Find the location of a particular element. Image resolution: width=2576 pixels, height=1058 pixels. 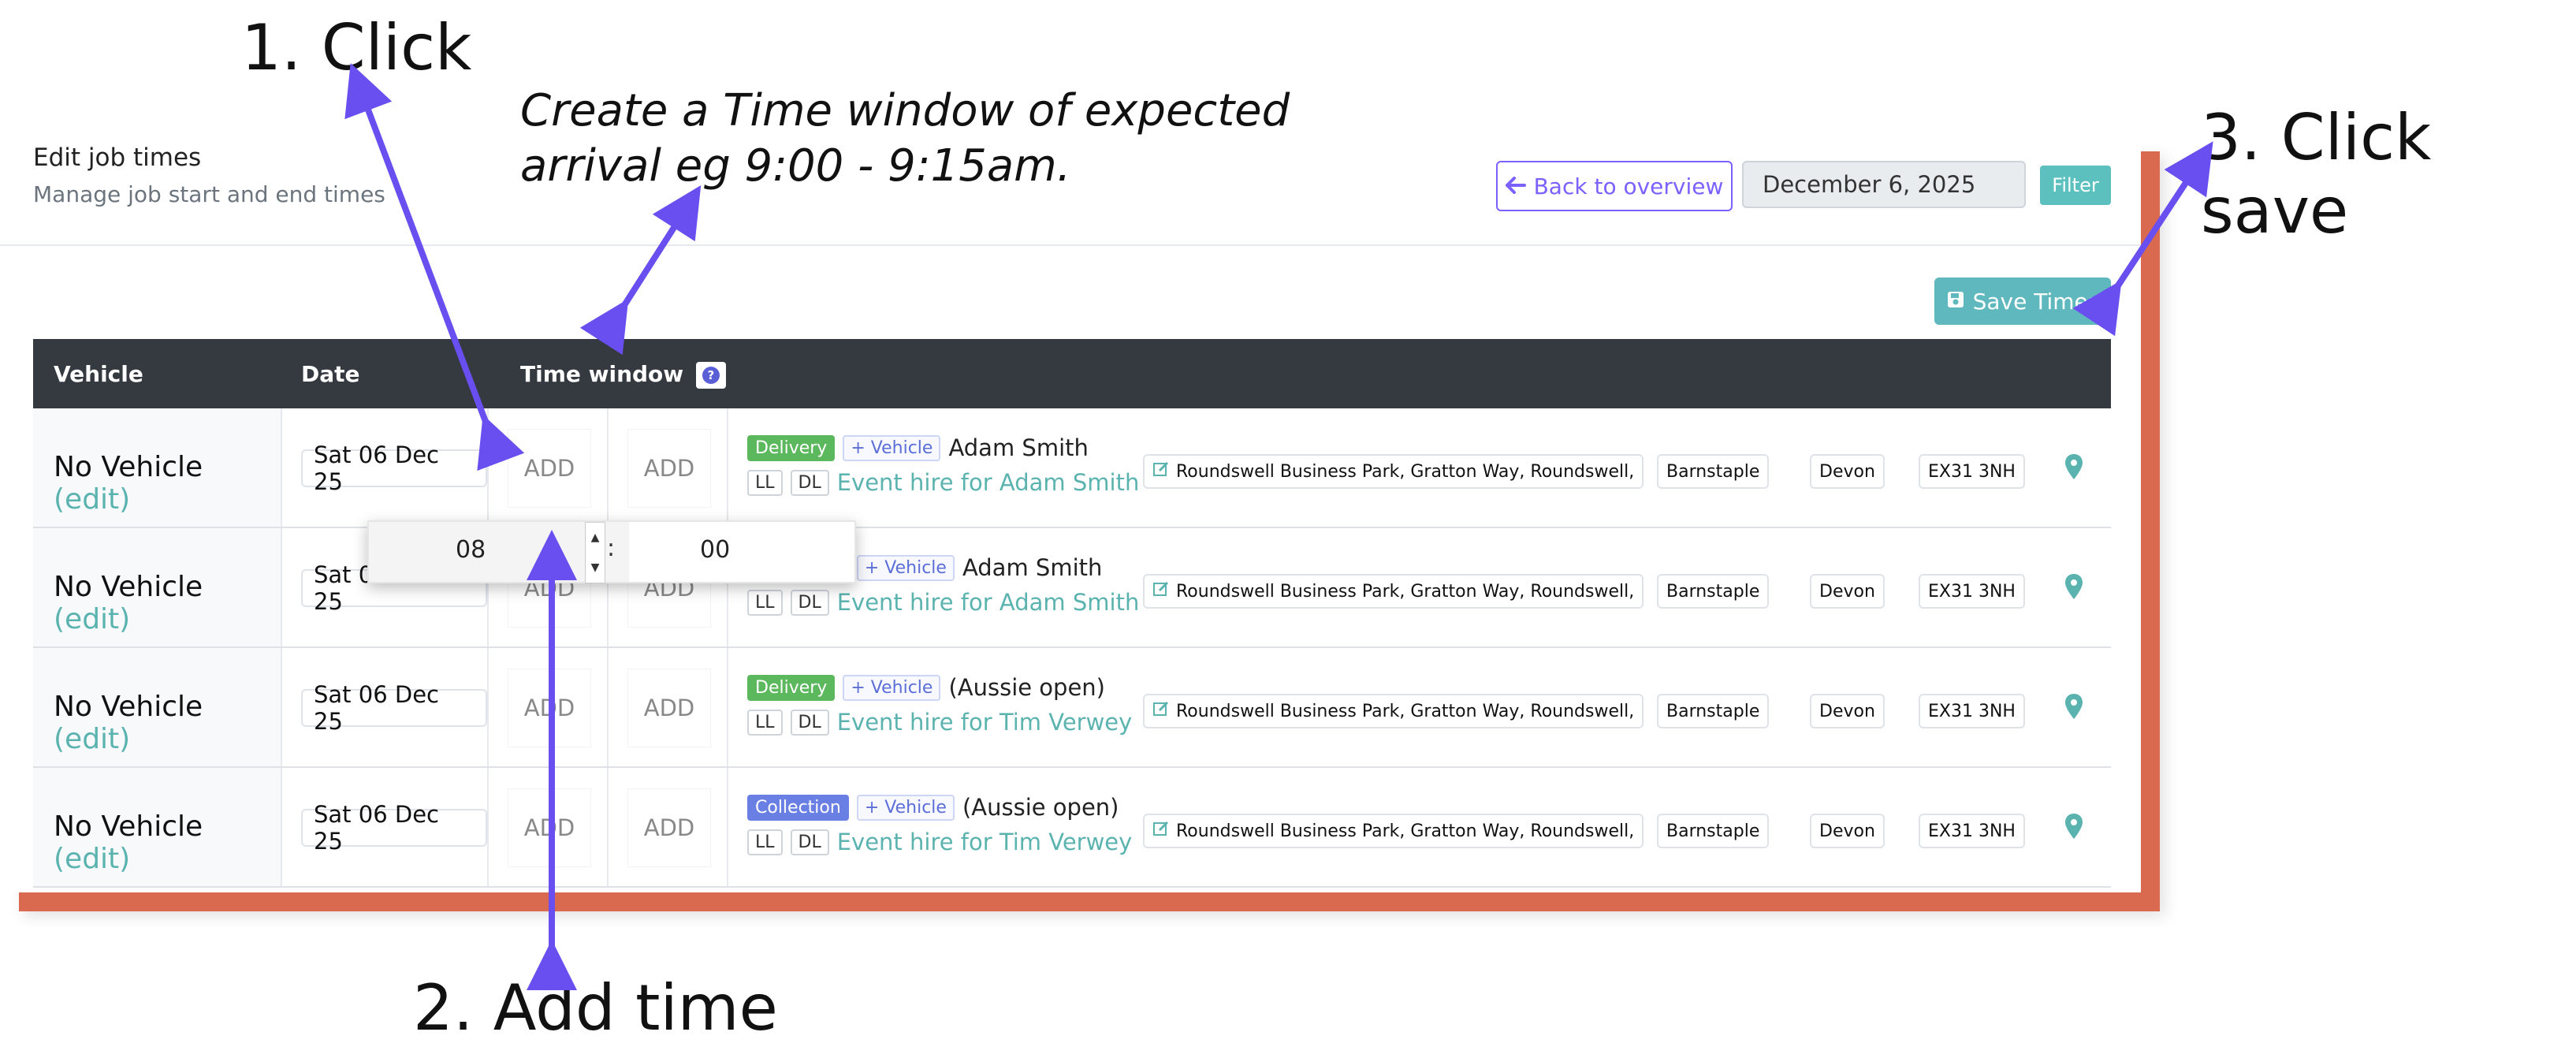

floppy-disk-icon is located at coordinates (1955, 302).